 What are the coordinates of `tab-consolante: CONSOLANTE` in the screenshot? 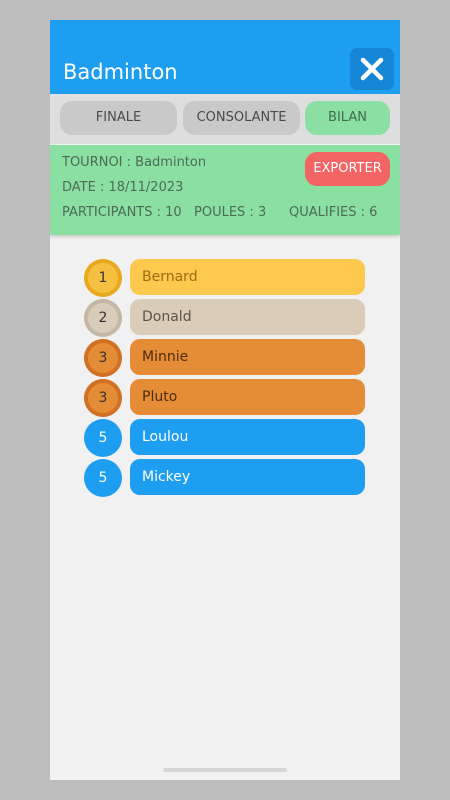 It's located at (241, 118).